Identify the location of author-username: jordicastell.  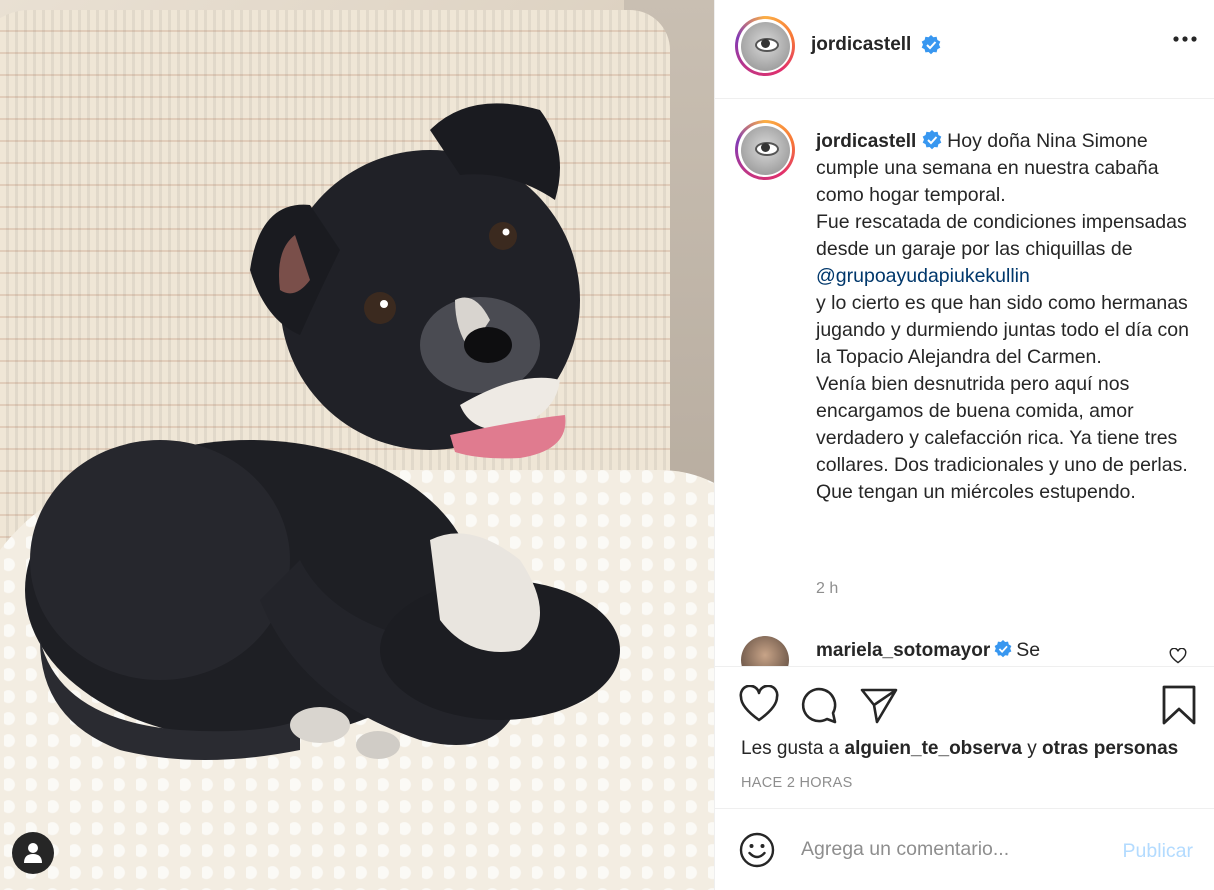
(861, 45).